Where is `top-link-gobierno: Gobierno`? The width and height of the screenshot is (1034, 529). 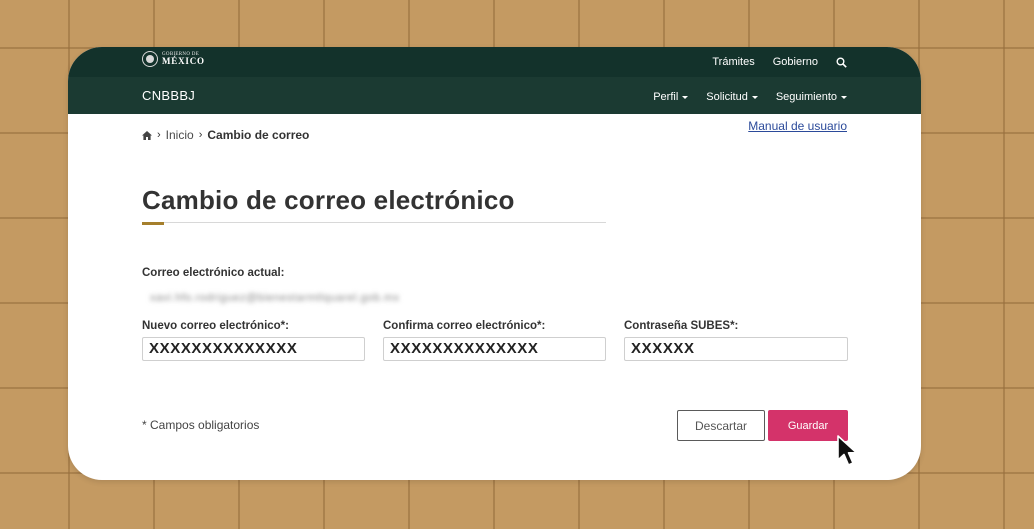
top-link-gobierno: Gobierno is located at coordinates (795, 62).